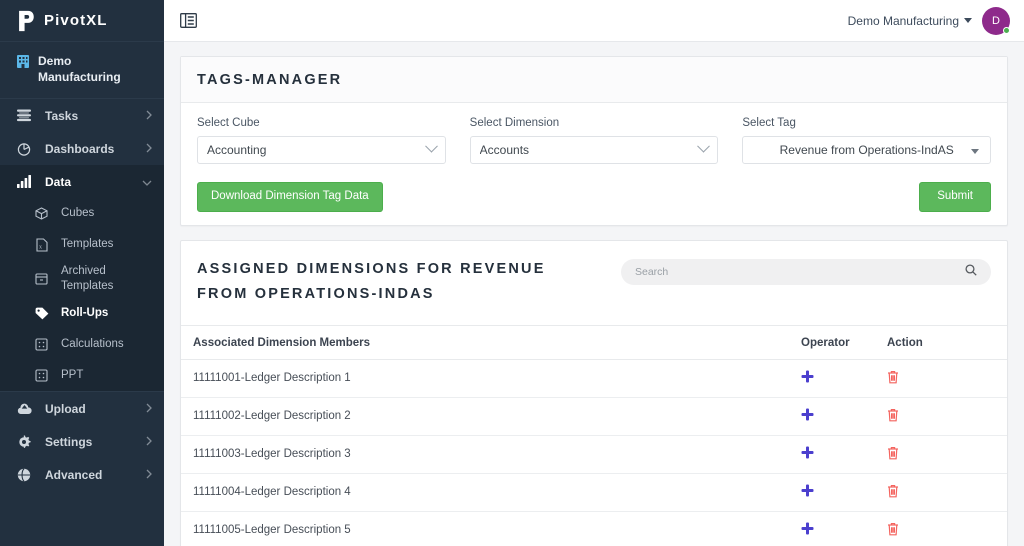 The image size is (1024, 546). I want to click on sidebar-subitem-label: Roll-Ups, so click(85, 313).